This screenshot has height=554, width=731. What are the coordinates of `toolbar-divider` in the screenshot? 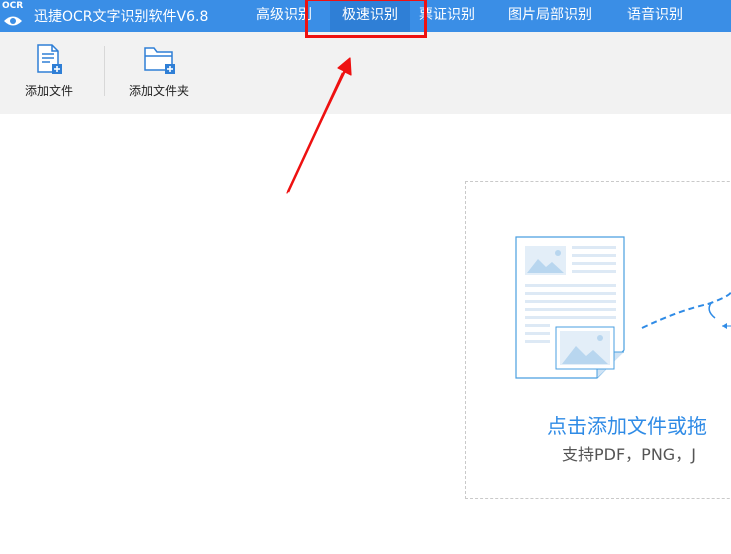 It's located at (104, 71).